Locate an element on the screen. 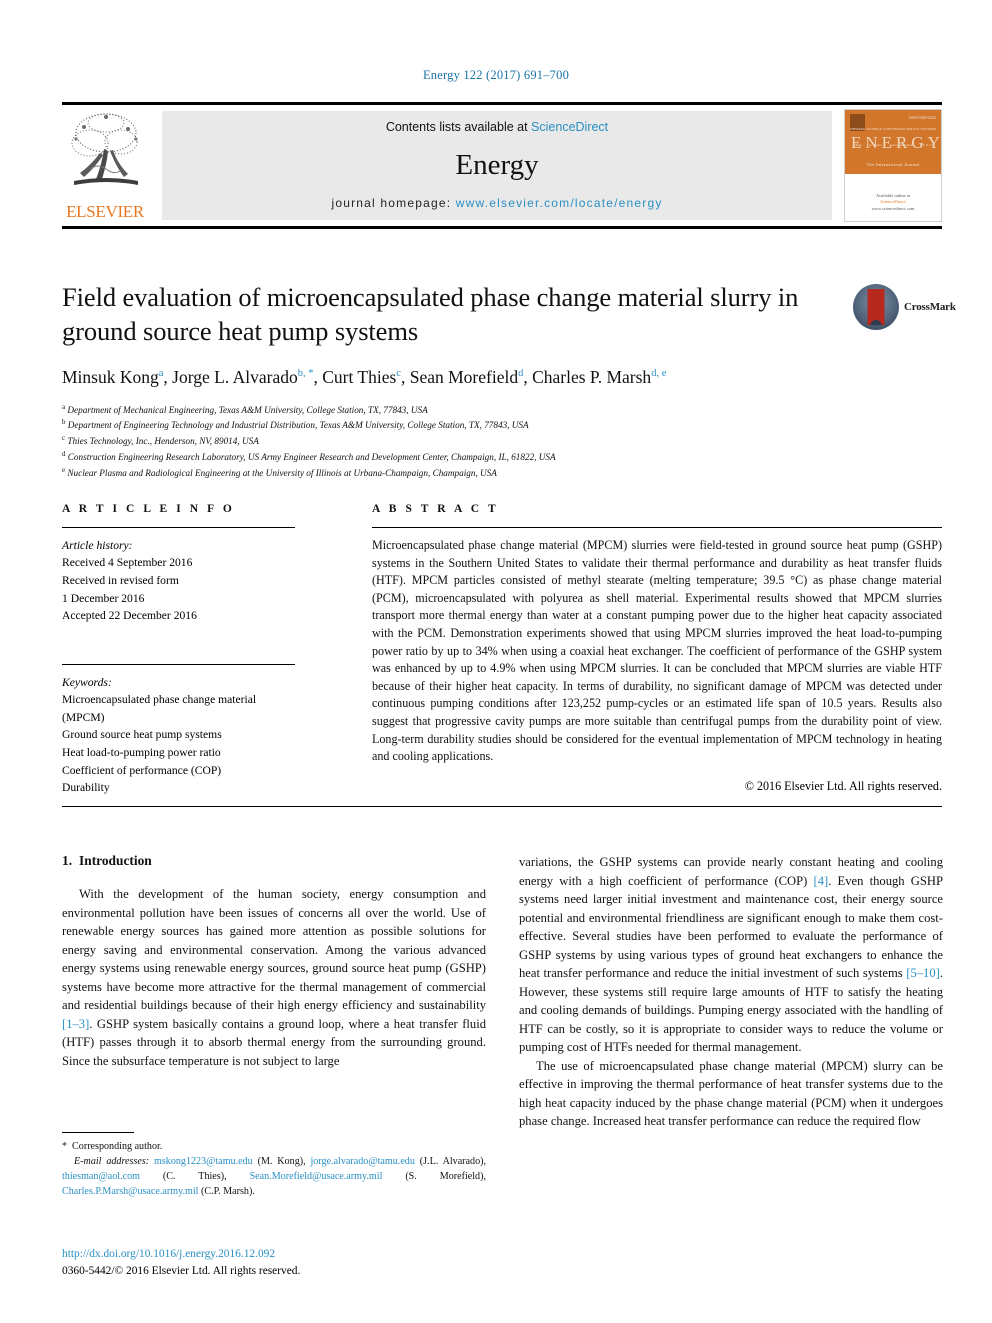  section-heading-introduction: 1. Introduction is located at coordinates (274, 861).